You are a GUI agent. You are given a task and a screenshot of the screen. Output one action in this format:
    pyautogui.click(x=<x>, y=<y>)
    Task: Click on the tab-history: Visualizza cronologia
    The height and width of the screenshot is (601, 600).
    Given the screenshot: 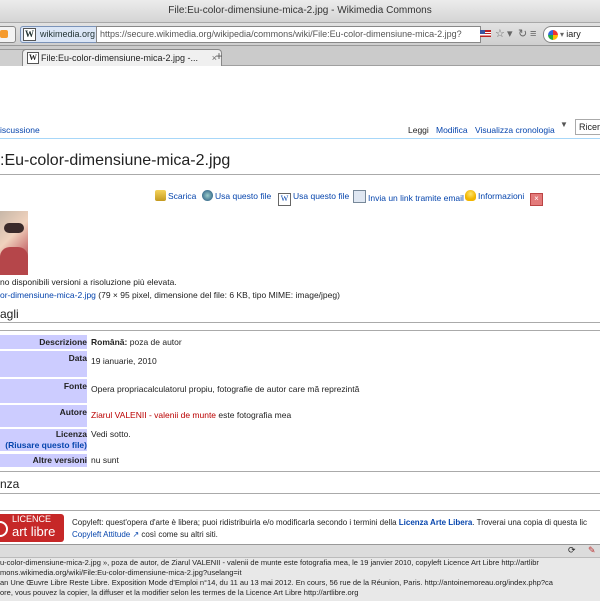 What is the action you would take?
    pyautogui.click(x=515, y=130)
    